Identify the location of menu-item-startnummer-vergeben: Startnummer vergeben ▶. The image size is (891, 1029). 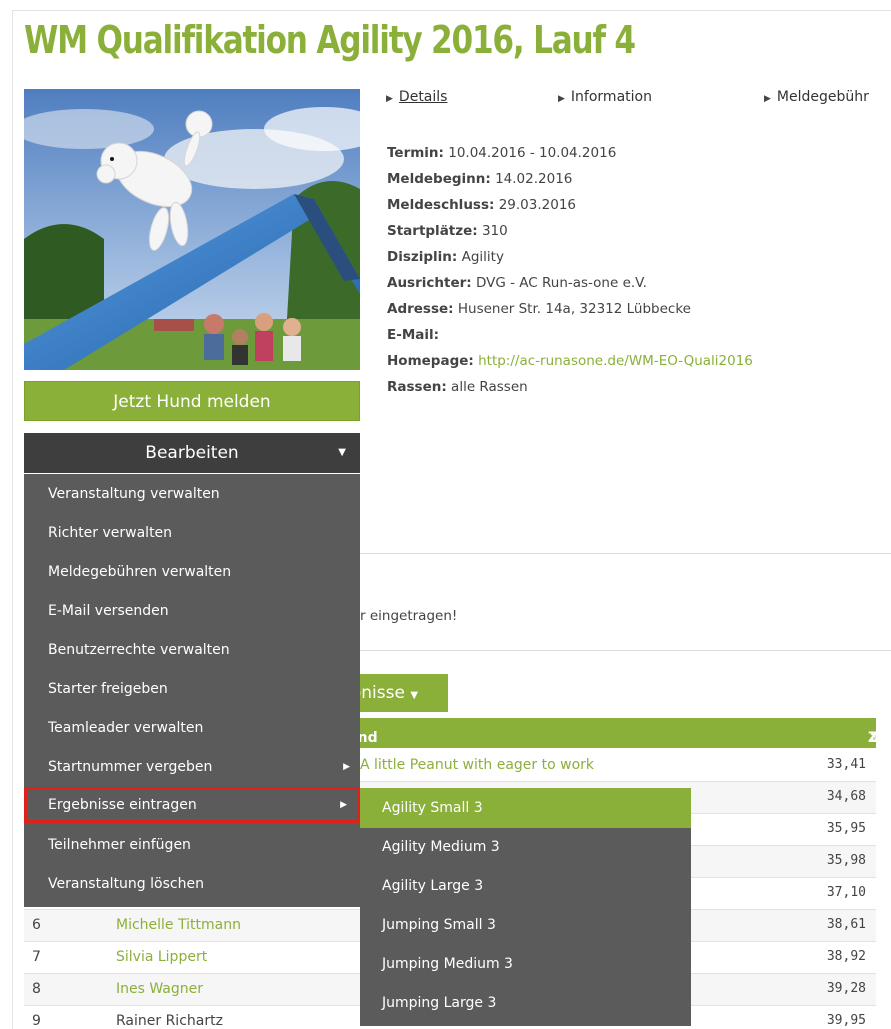
(192, 767).